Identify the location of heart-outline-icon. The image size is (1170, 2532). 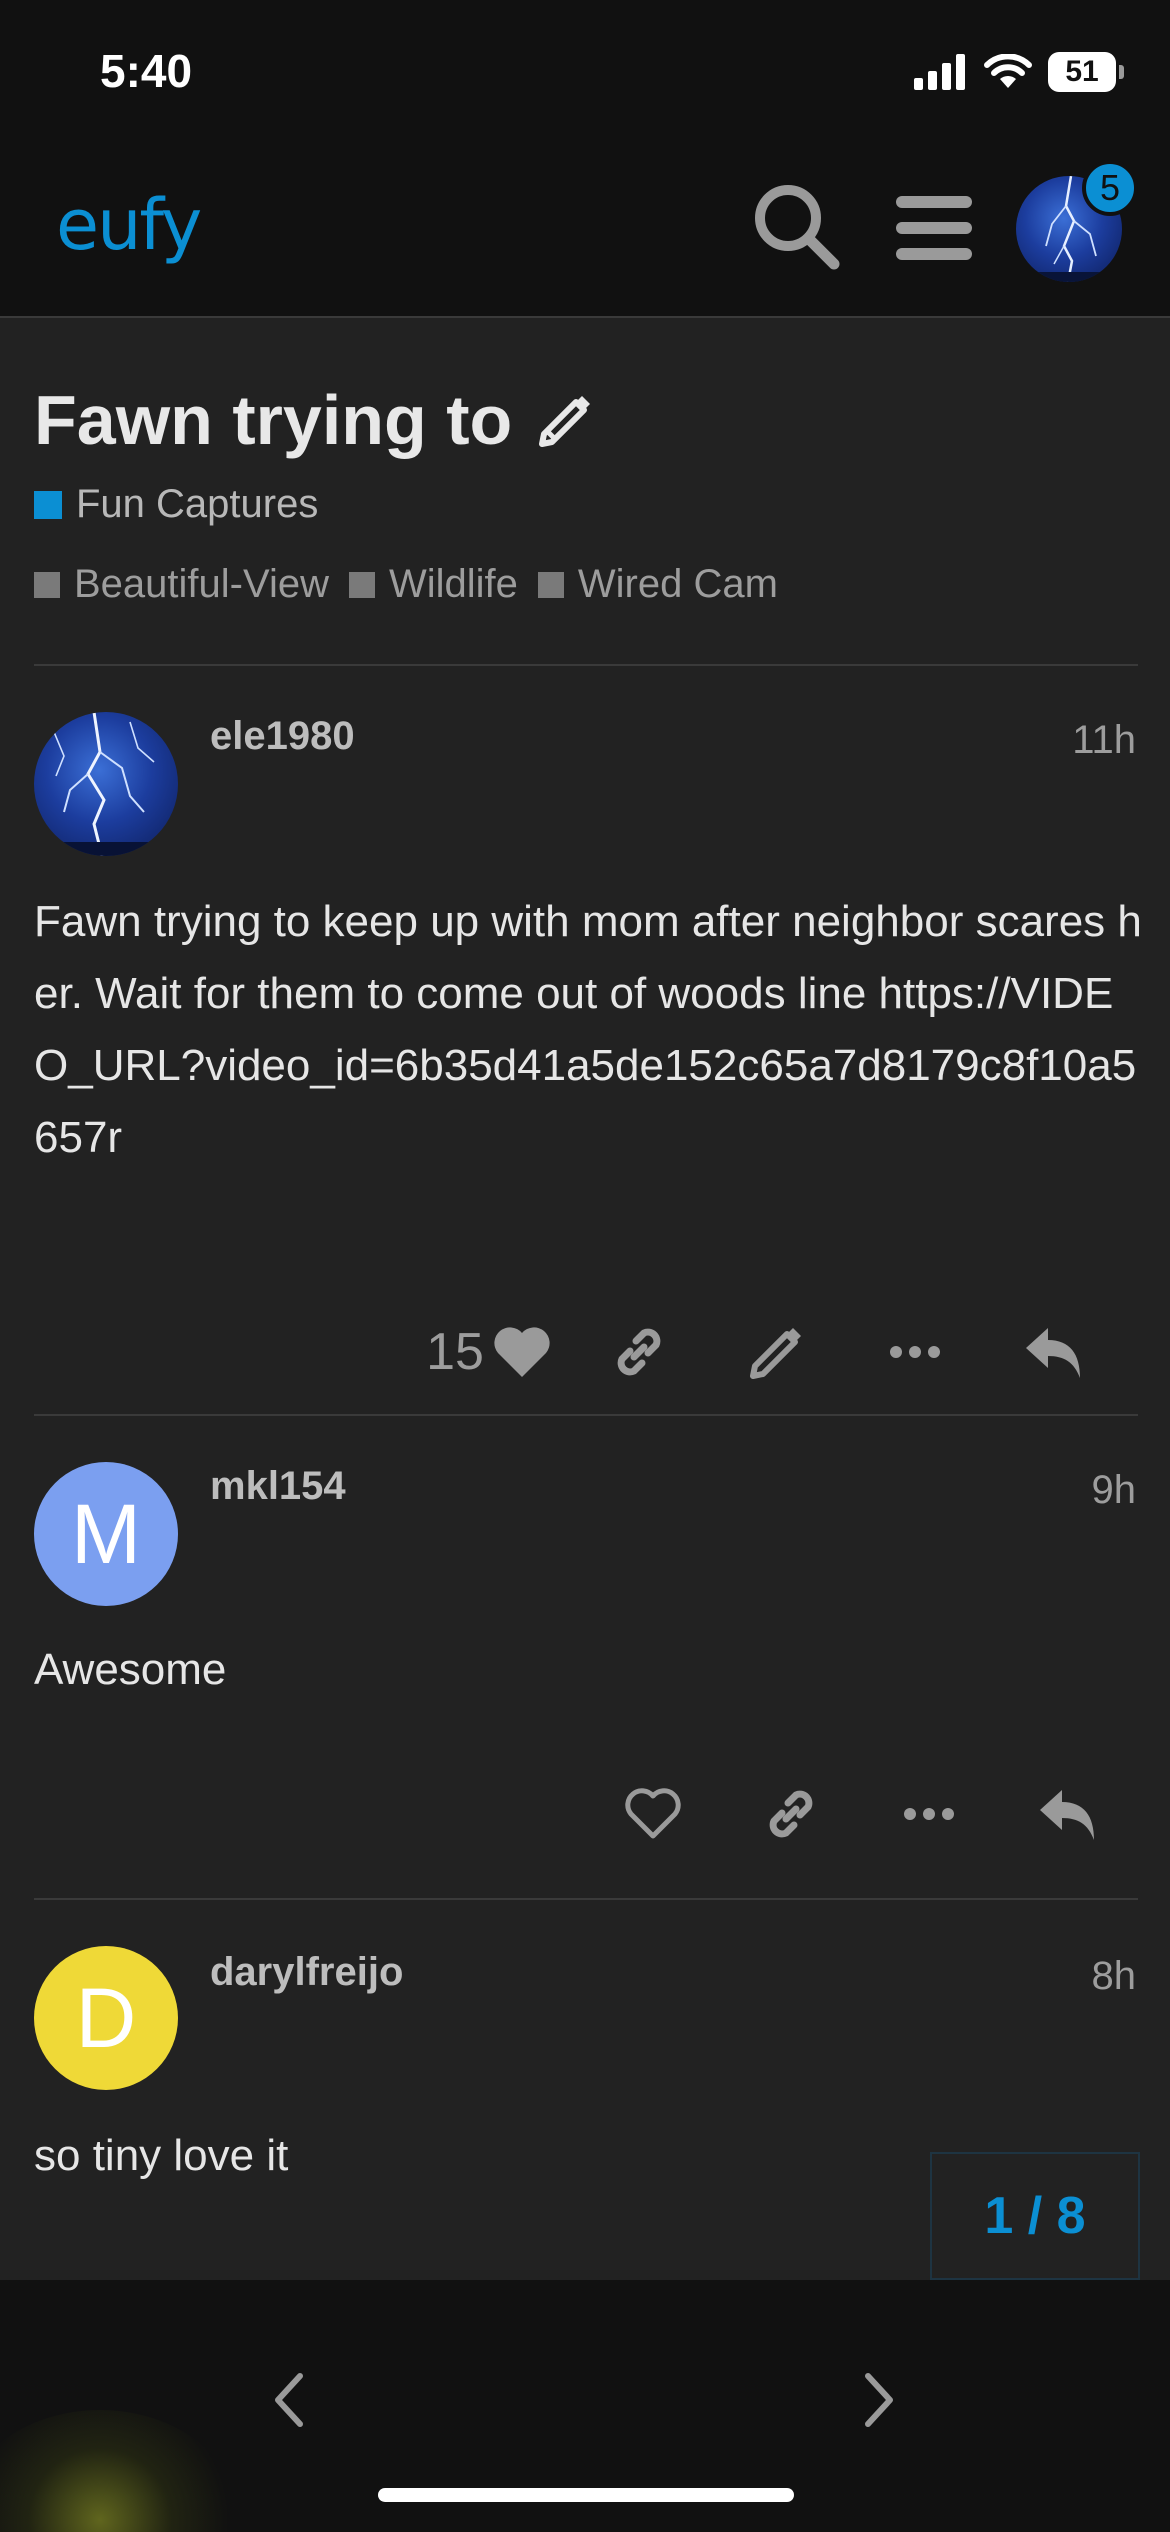
(653, 1813).